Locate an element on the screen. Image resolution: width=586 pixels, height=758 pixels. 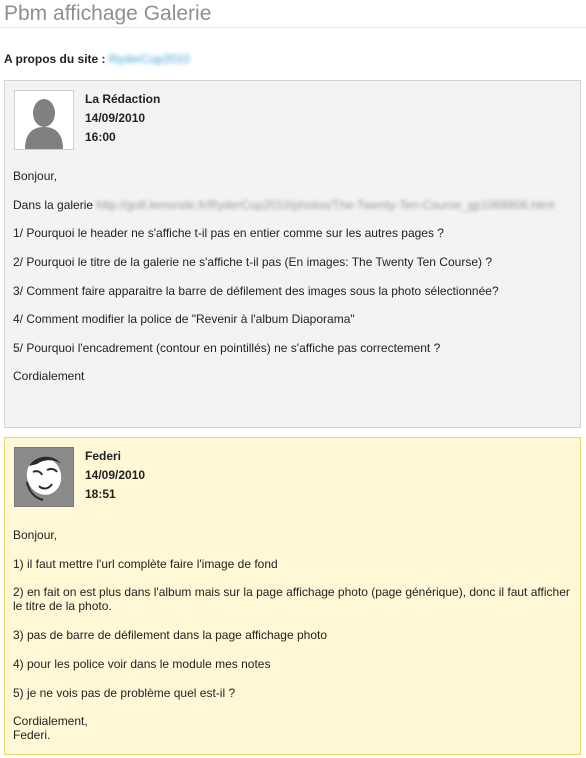
closing: Cordialement, is located at coordinates (50, 721).